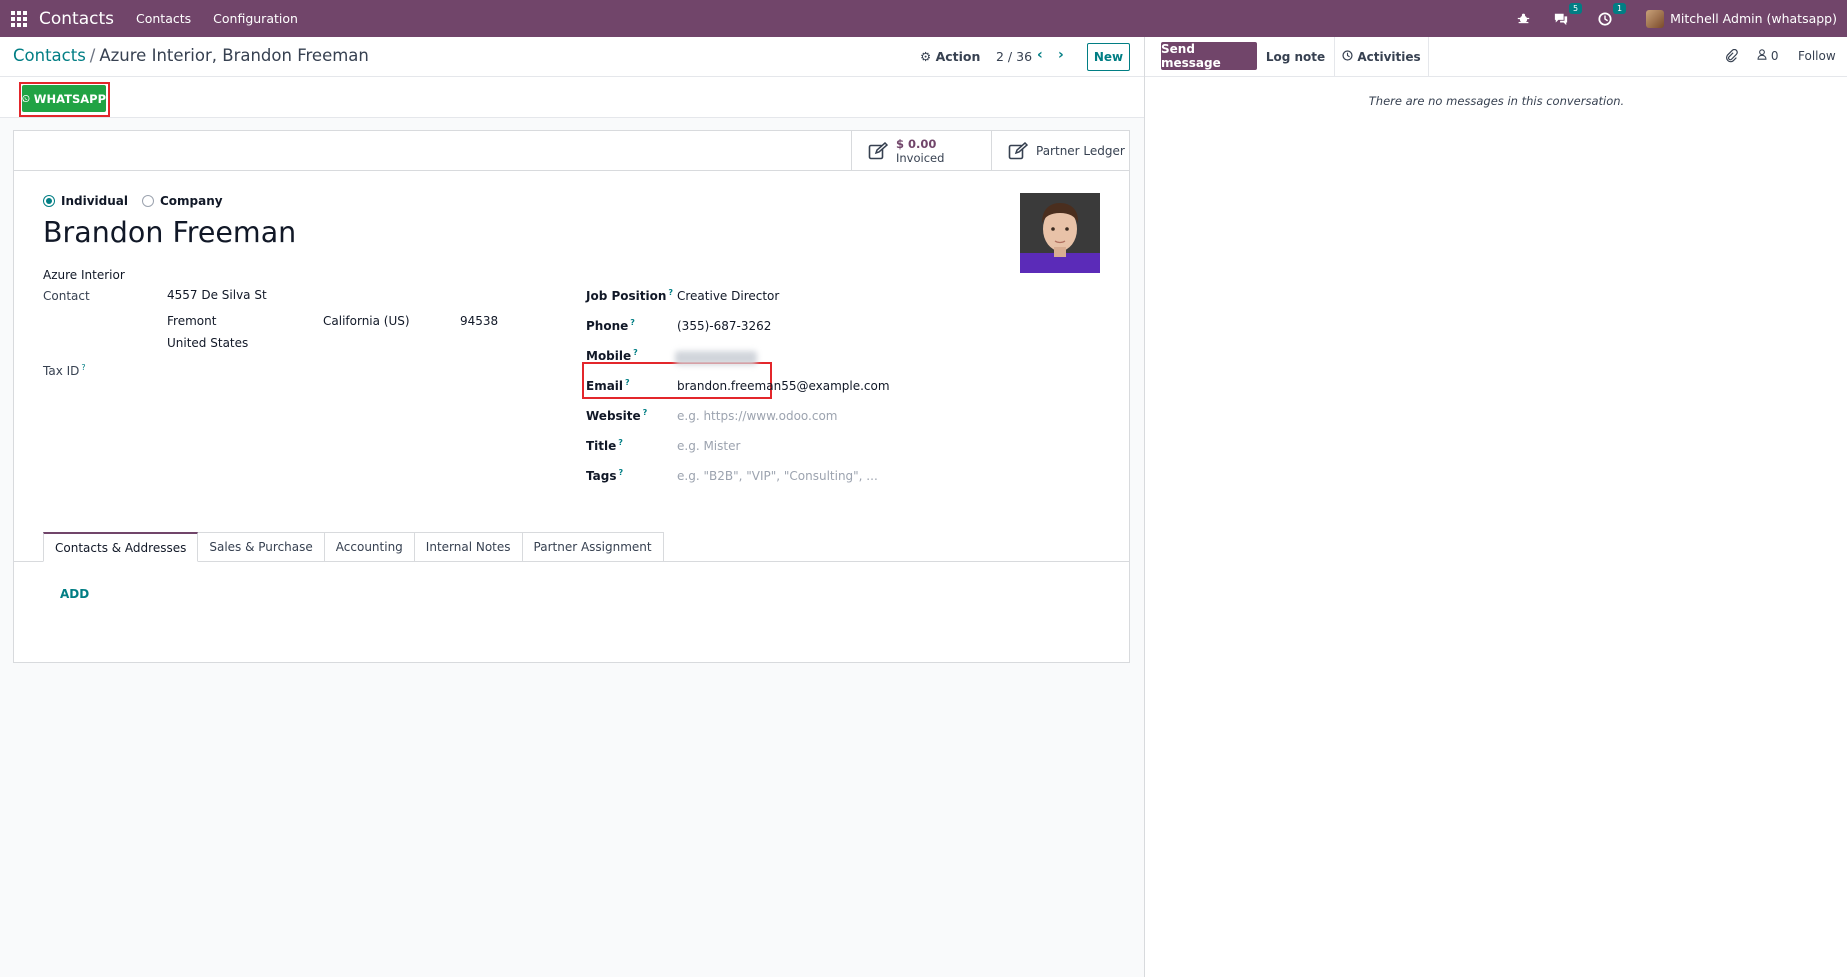 Image resolution: width=1847 pixels, height=977 pixels. Describe the element at coordinates (121, 547) in the screenshot. I see `tab-contacts-addresses: Contacts & Addresses` at that location.